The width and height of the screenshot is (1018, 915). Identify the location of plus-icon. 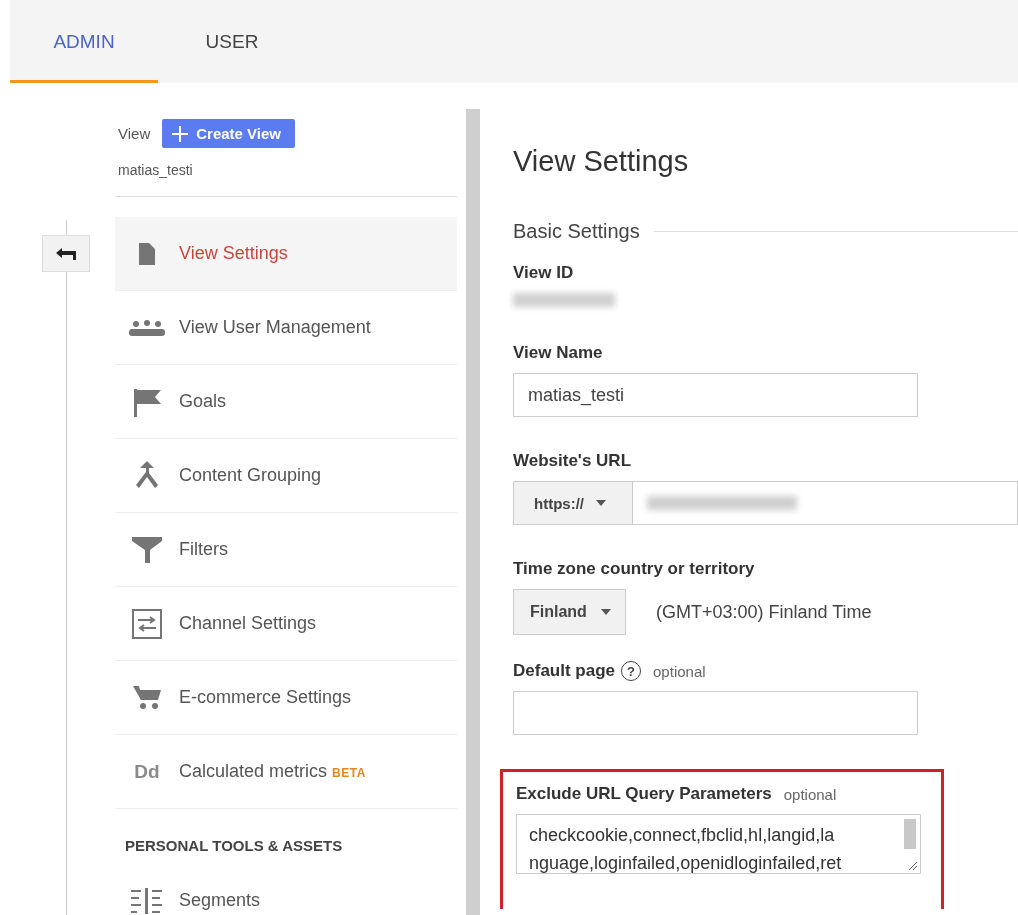
(180, 133).